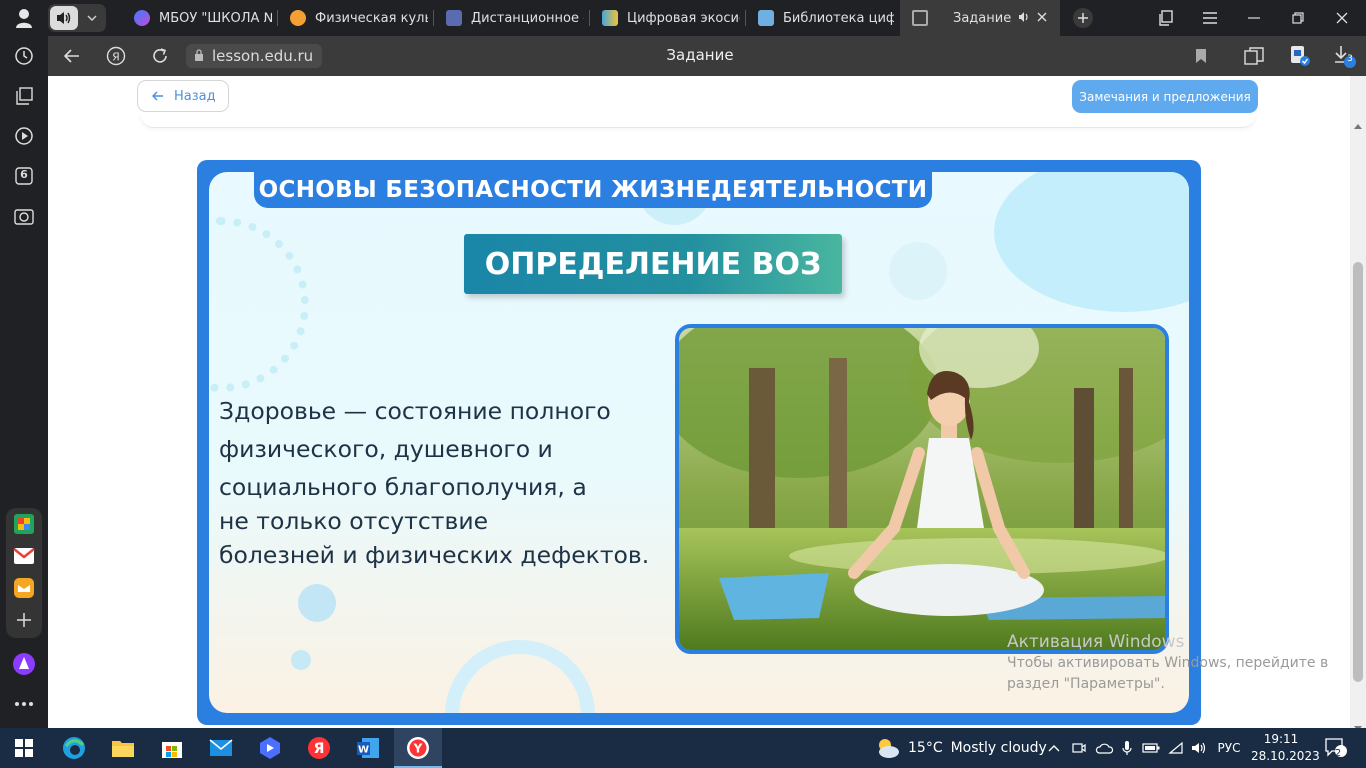  What do you see at coordinates (24, 620) in the screenshot?
I see `add-app-icon` at bounding box center [24, 620].